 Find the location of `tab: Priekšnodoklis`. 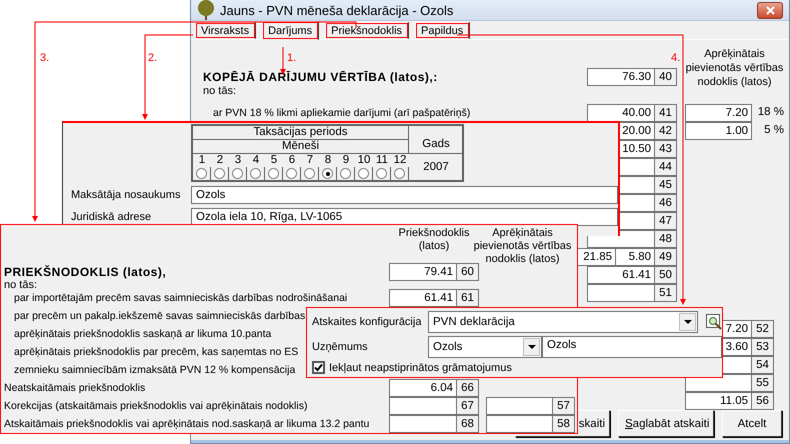

tab: Priekšnodoklis is located at coordinates (367, 30).